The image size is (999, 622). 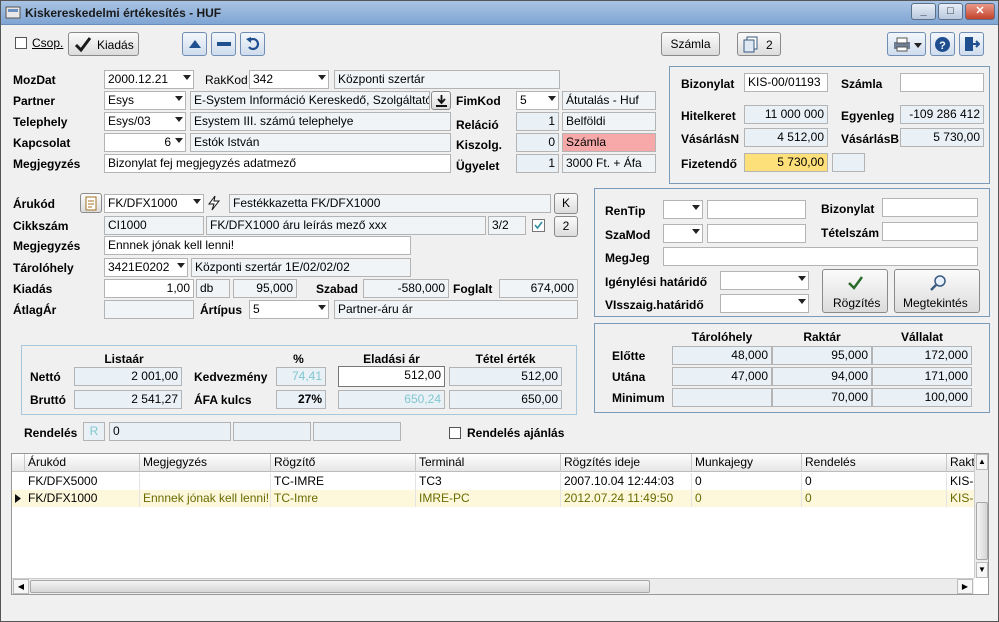 I want to click on grid-cell: TC3, so click(x=488, y=481).